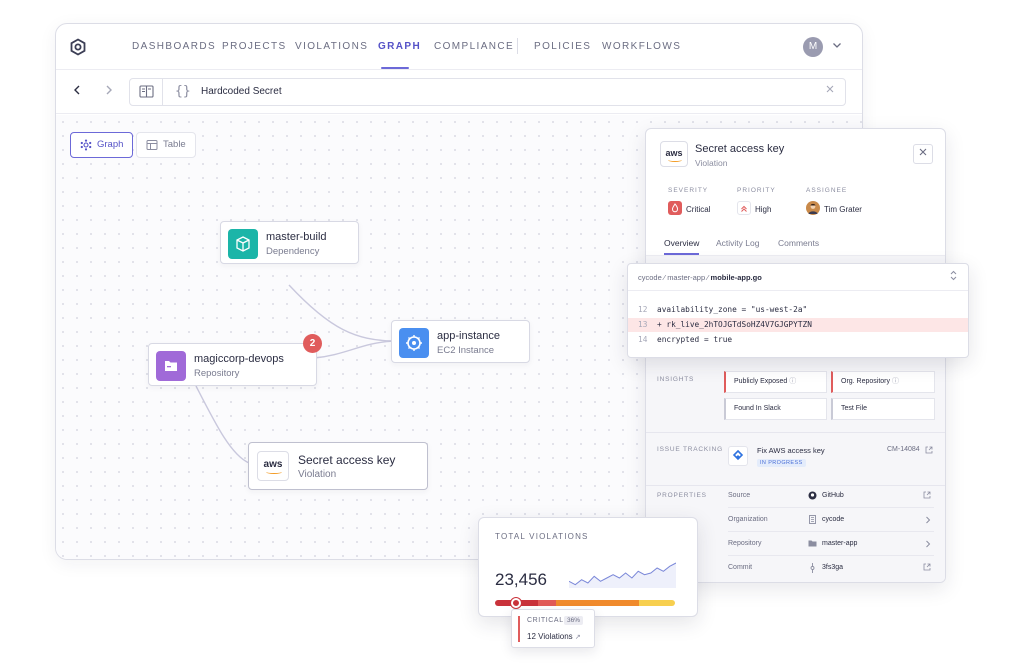 The width and height of the screenshot is (1024, 672). Describe the element at coordinates (675, 208) in the screenshot. I see `flame-icon` at that location.